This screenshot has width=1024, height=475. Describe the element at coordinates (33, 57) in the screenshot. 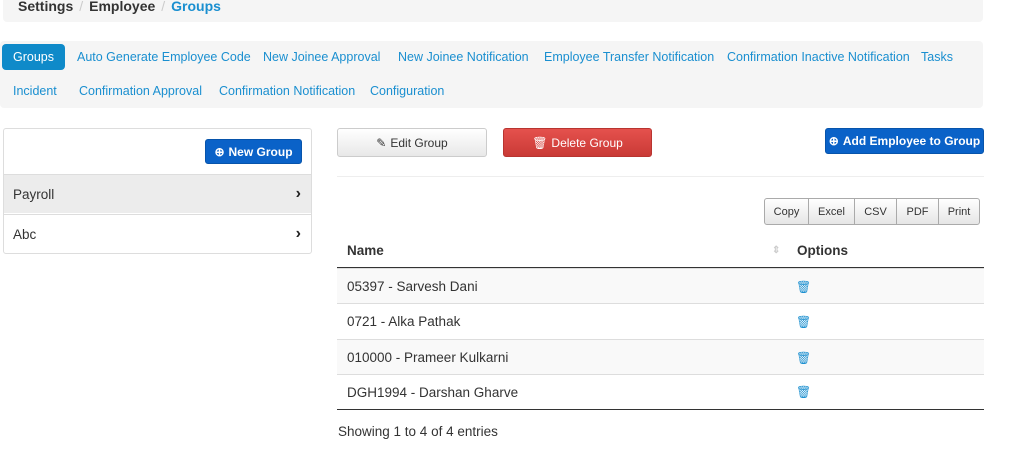

I see `tab-groups: Groups` at that location.